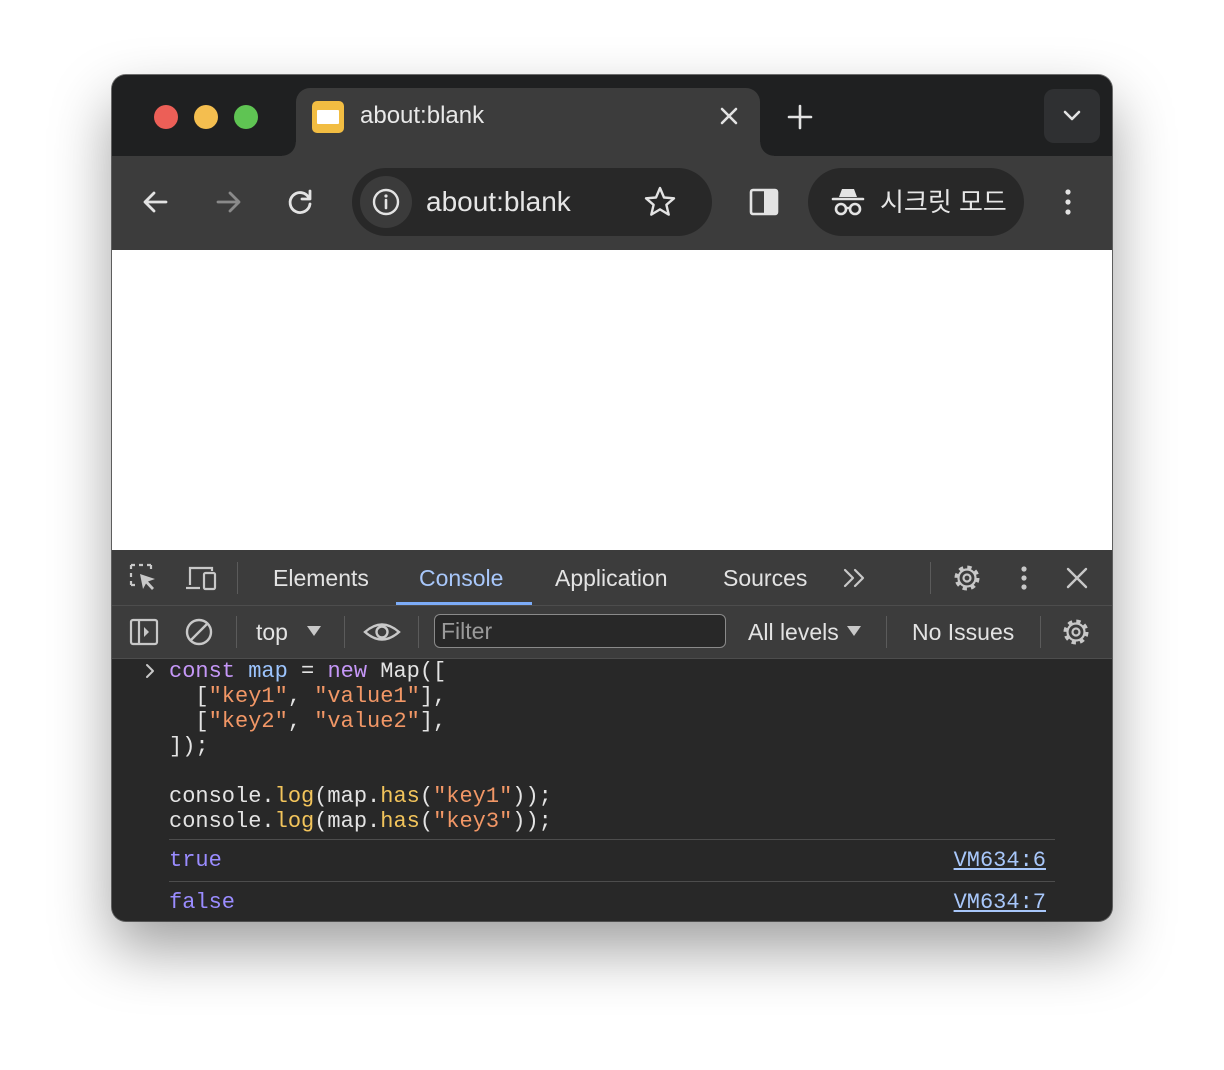 This screenshot has width=1224, height=1070. I want to click on incognito-label: 시크릿 모드, so click(943, 202).